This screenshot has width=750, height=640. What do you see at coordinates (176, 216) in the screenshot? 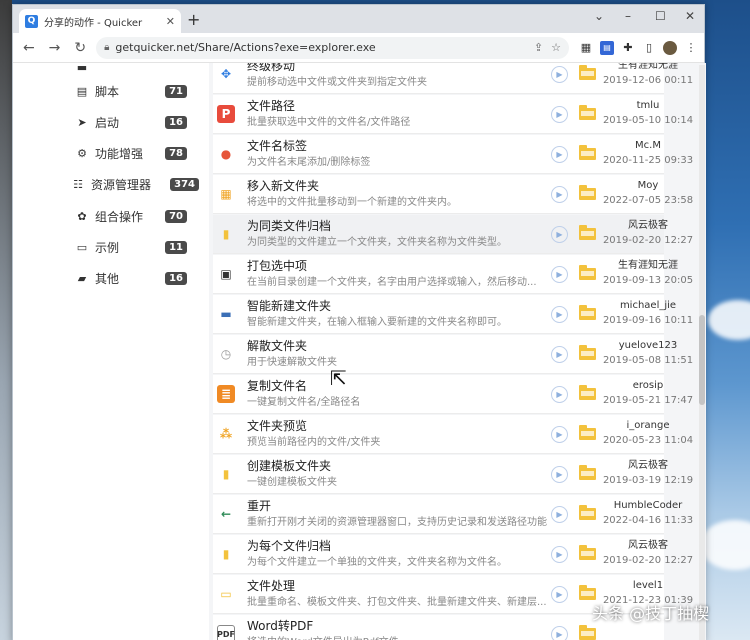
I see `count-badge: 70` at bounding box center [176, 216].